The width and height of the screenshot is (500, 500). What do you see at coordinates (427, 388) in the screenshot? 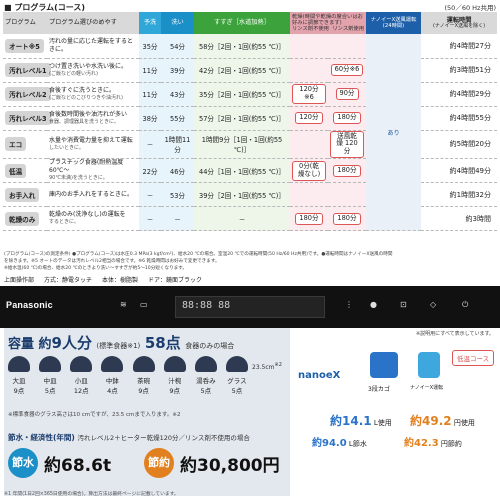
I see `nano-label: ナノイーX運転` at bounding box center [427, 388].